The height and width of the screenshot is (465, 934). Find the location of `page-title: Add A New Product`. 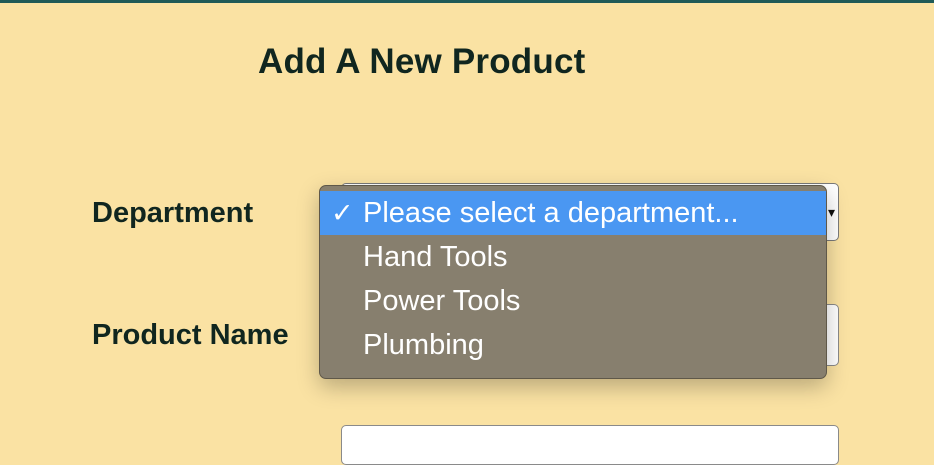

page-title: Add A New Product is located at coordinates (422, 61).